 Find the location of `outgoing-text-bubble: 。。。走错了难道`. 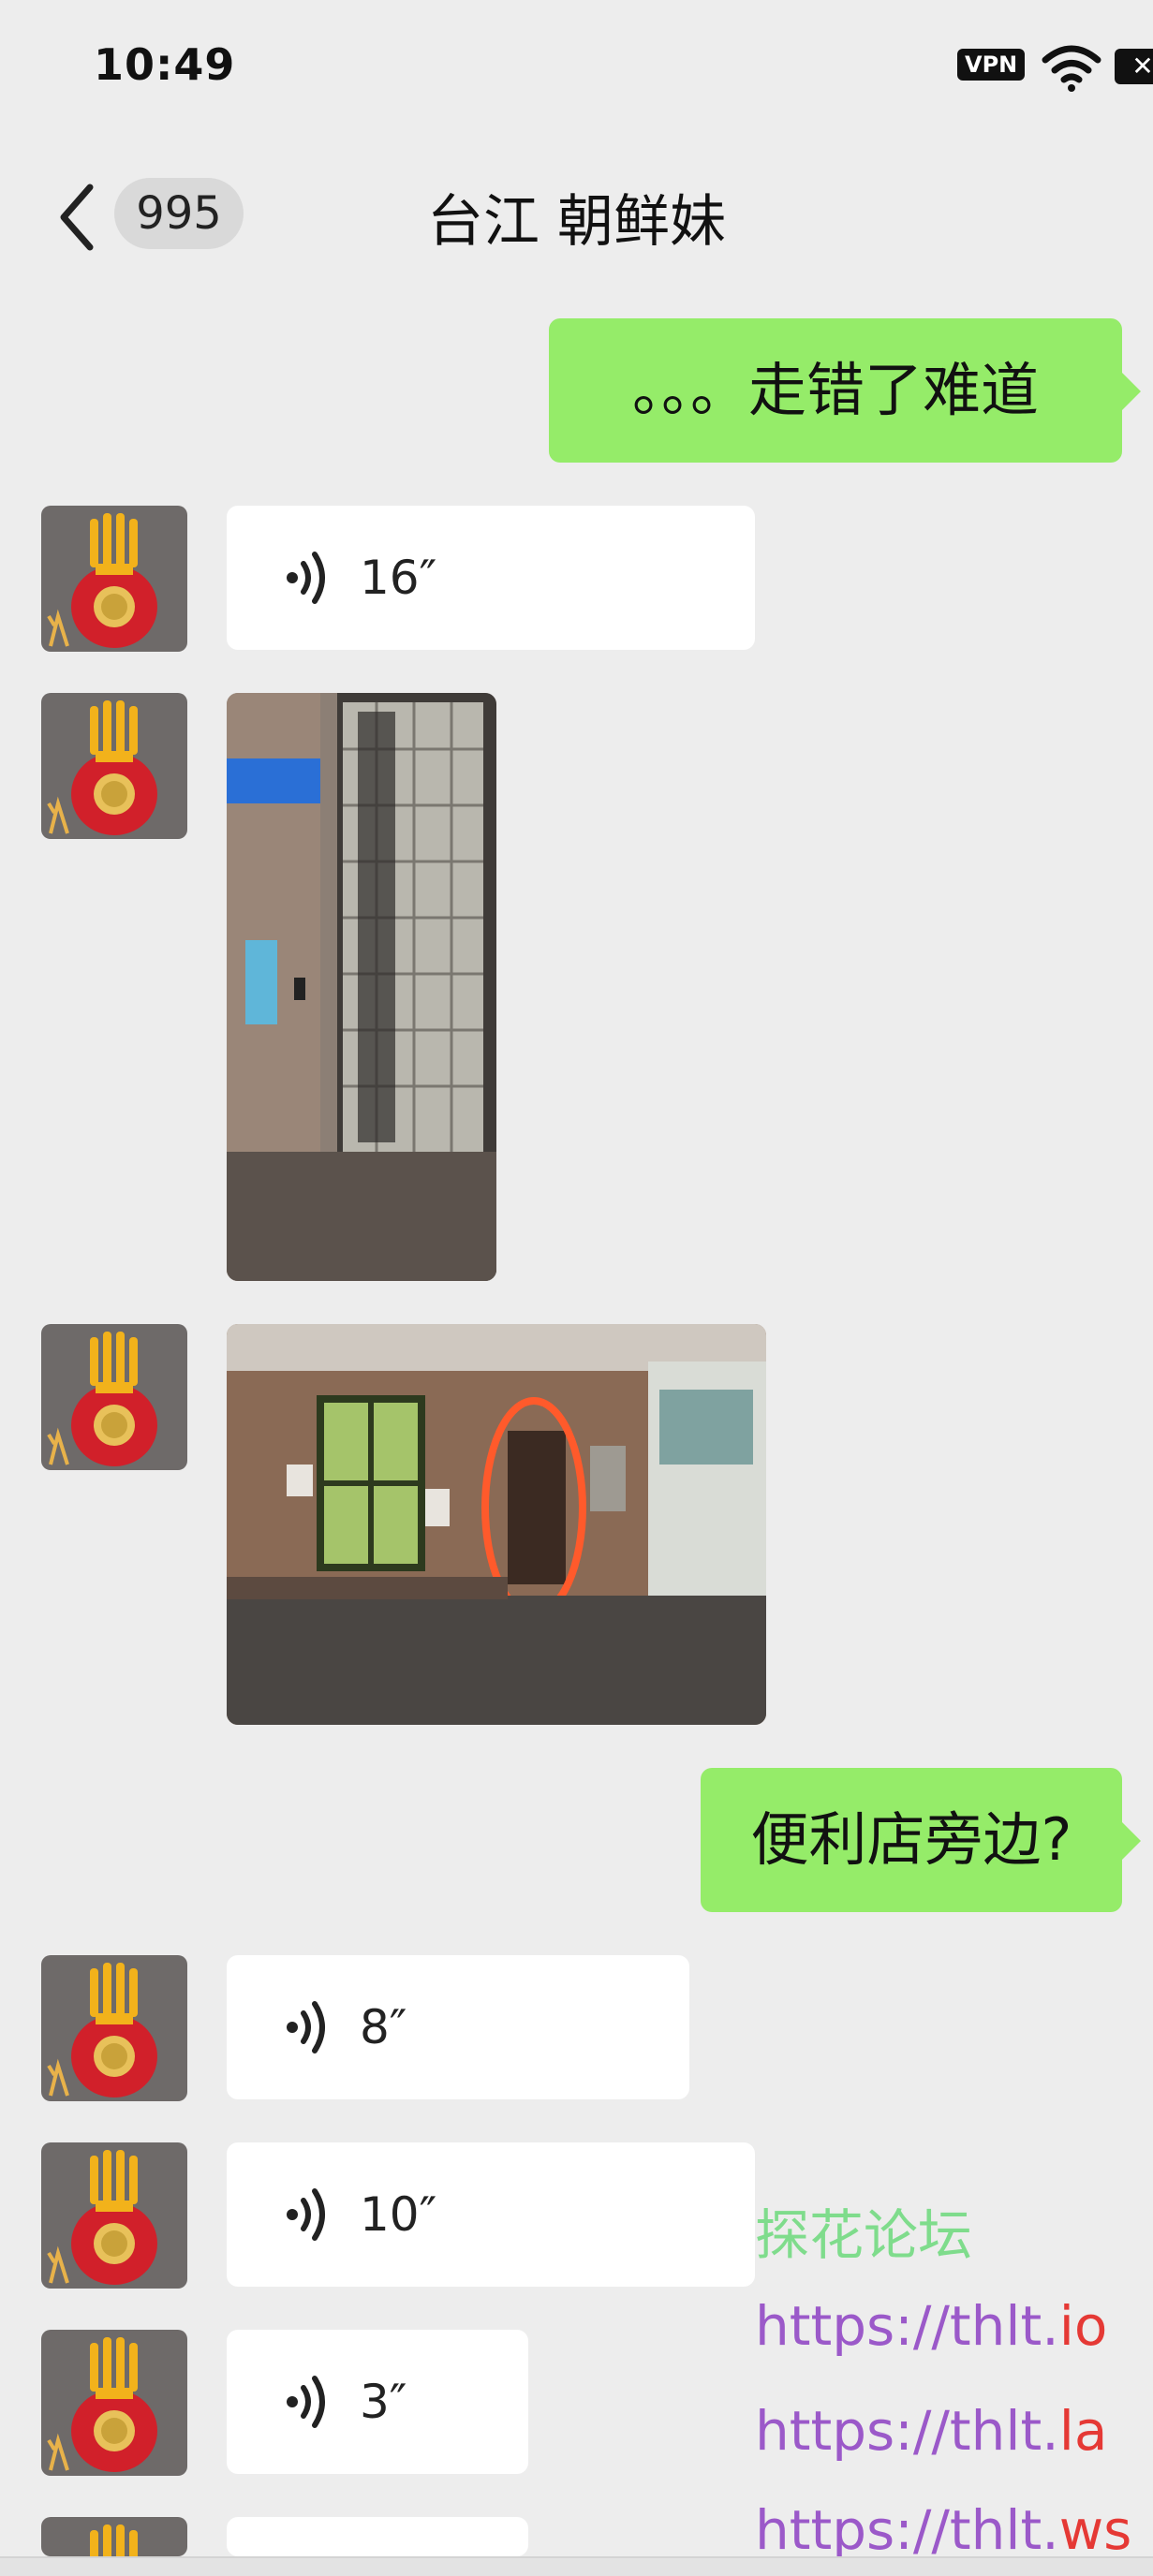

outgoing-text-bubble: 。。。走错了难道 is located at coordinates (845, 390).